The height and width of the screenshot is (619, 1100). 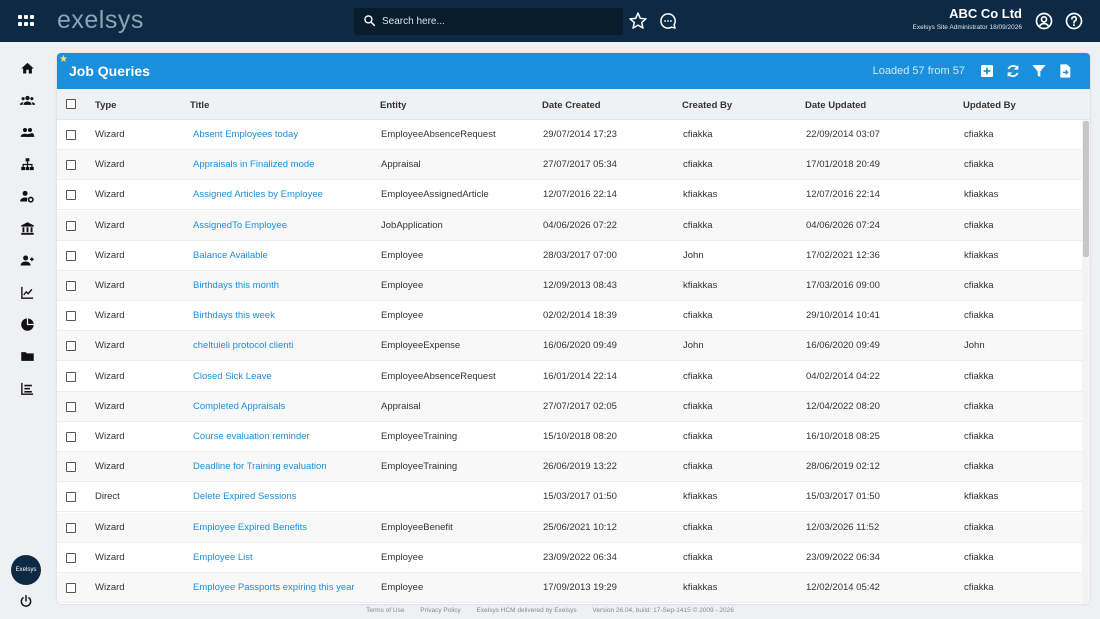 What do you see at coordinates (223, 557) in the screenshot?
I see `cell-title: Employee List` at bounding box center [223, 557].